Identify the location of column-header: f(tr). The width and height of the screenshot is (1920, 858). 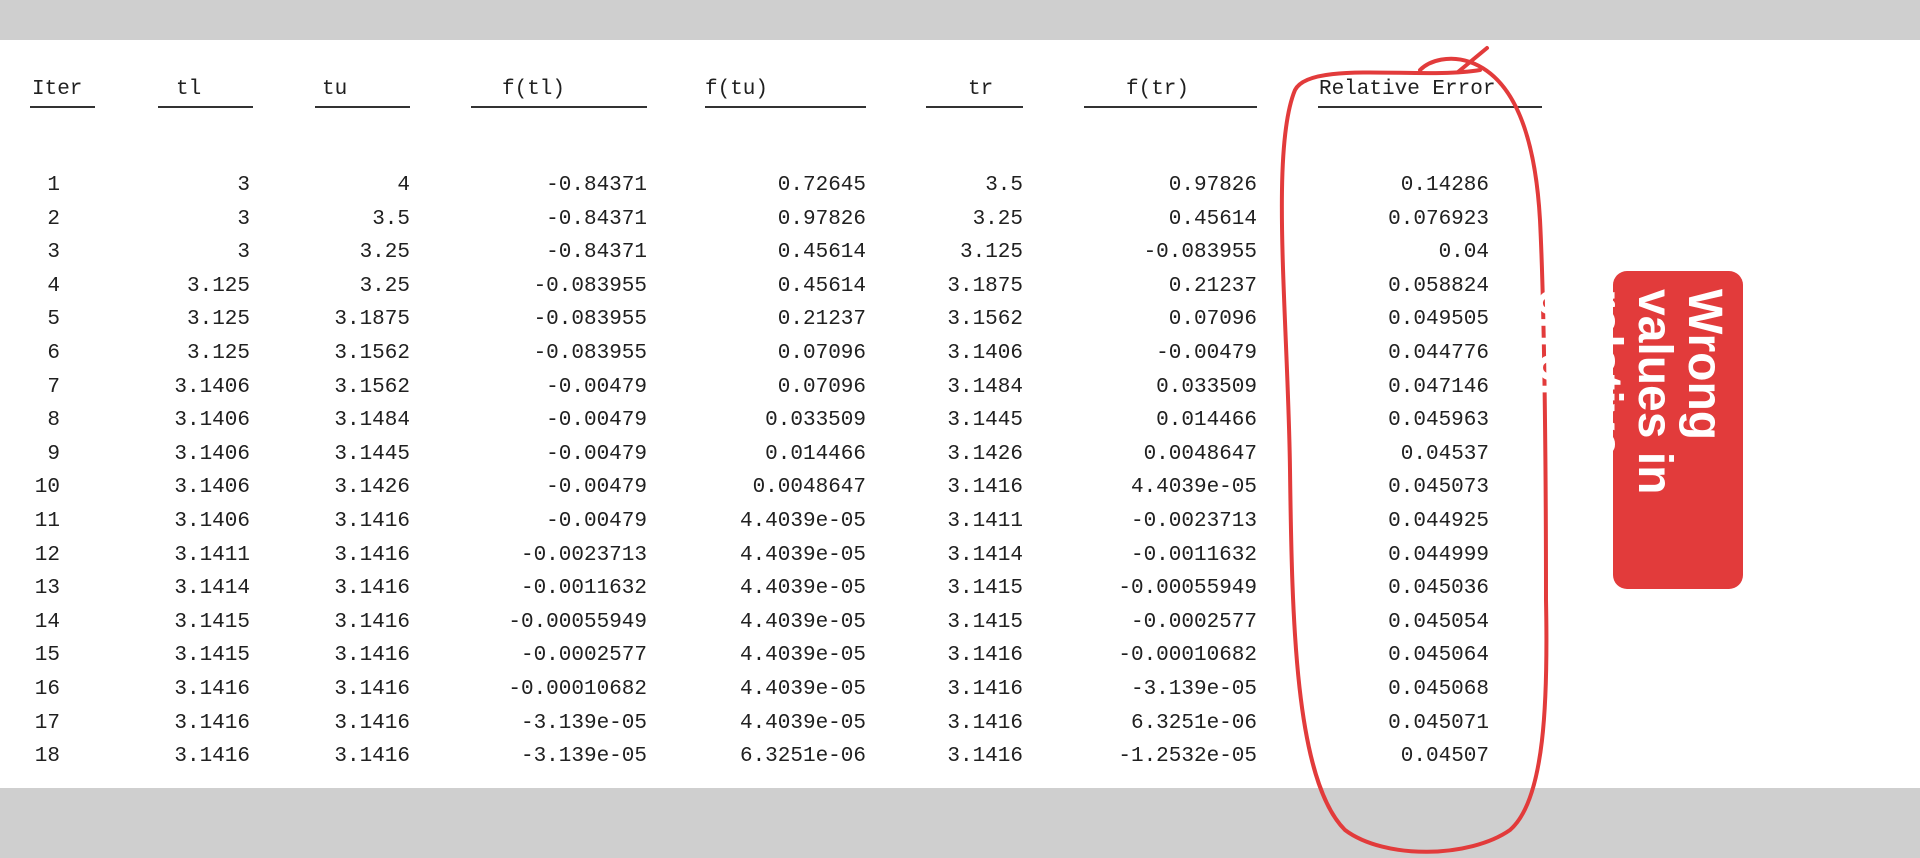
(1158, 89).